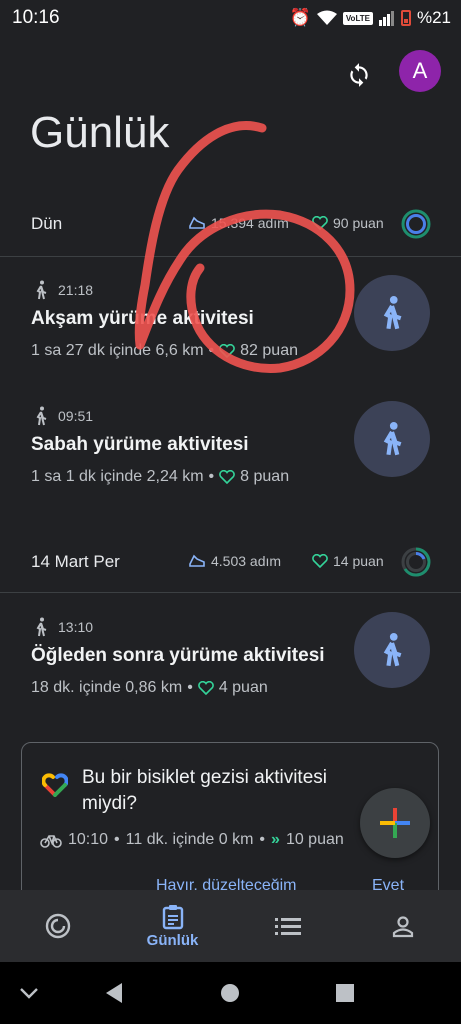 The width and height of the screenshot is (461, 1024). Describe the element at coordinates (358, 561) in the screenshot. I see `points-value: 14 puan` at that location.